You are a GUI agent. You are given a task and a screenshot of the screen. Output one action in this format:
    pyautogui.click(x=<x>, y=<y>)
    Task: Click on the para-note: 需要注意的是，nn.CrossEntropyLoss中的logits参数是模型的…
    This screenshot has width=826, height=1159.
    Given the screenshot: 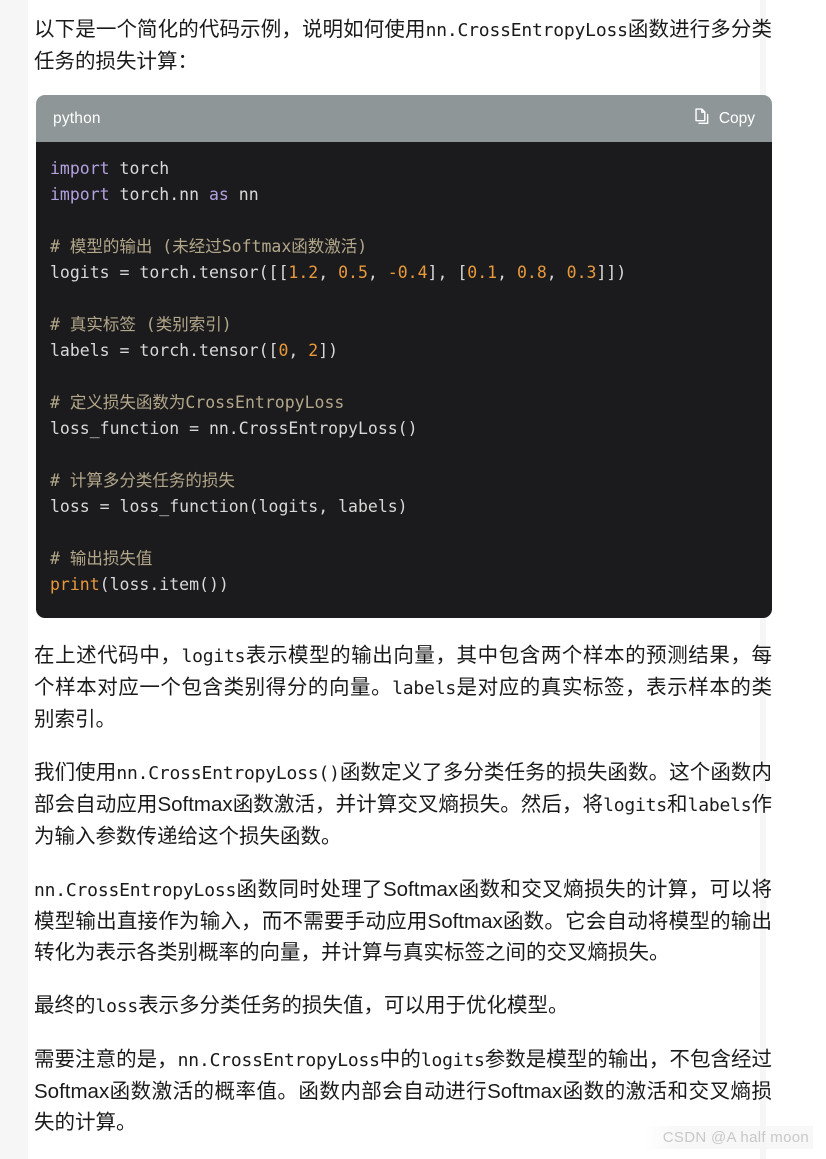 What is the action you would take?
    pyautogui.click(x=411, y=1091)
    